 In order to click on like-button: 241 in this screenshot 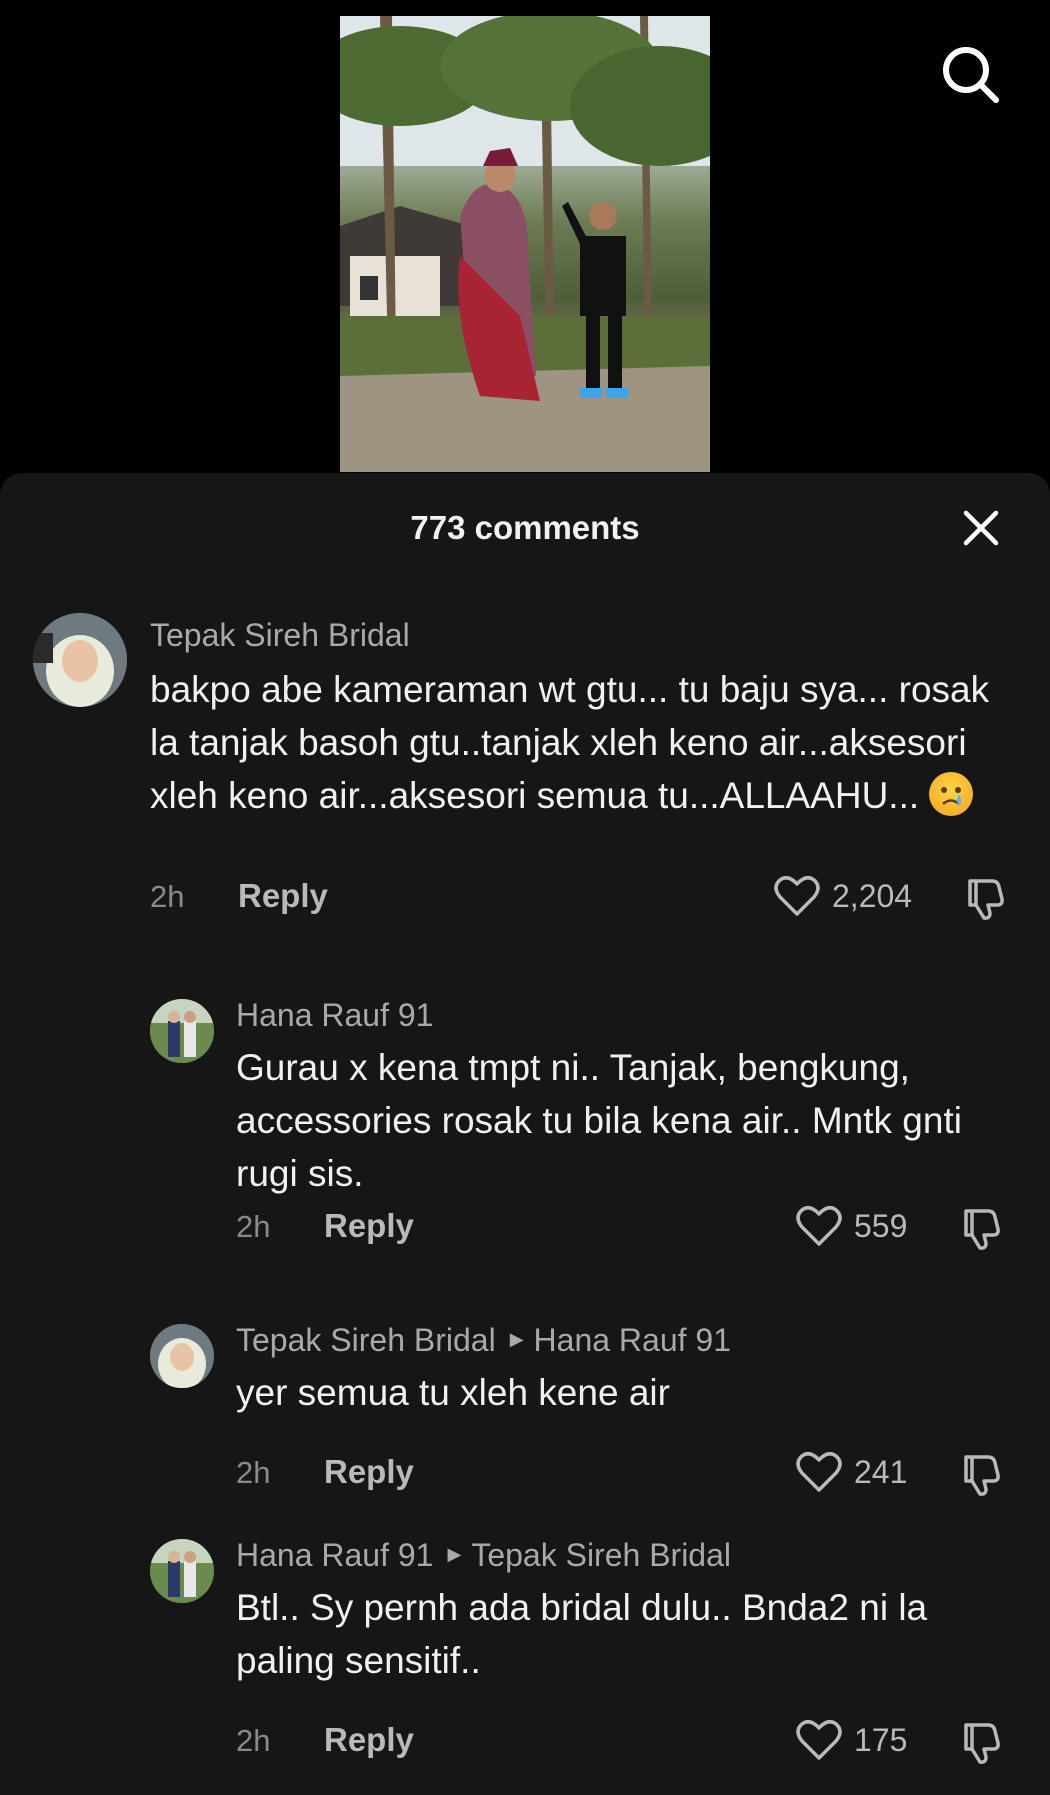, I will do `click(851, 1472)`.